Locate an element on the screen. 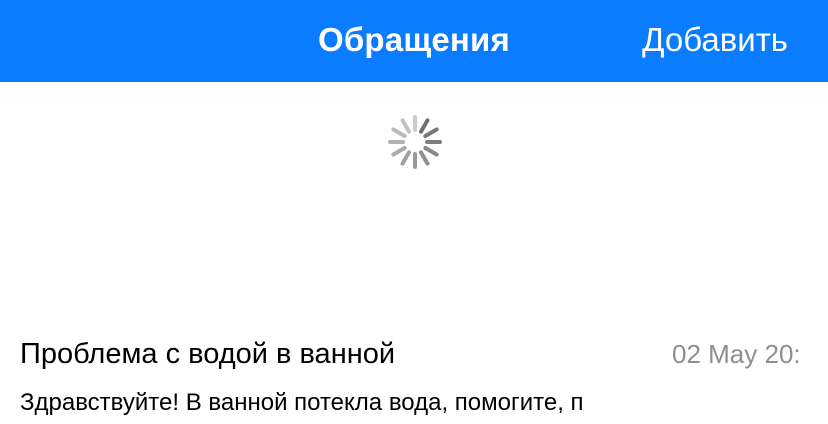  add-button: Добавить is located at coordinates (715, 40).